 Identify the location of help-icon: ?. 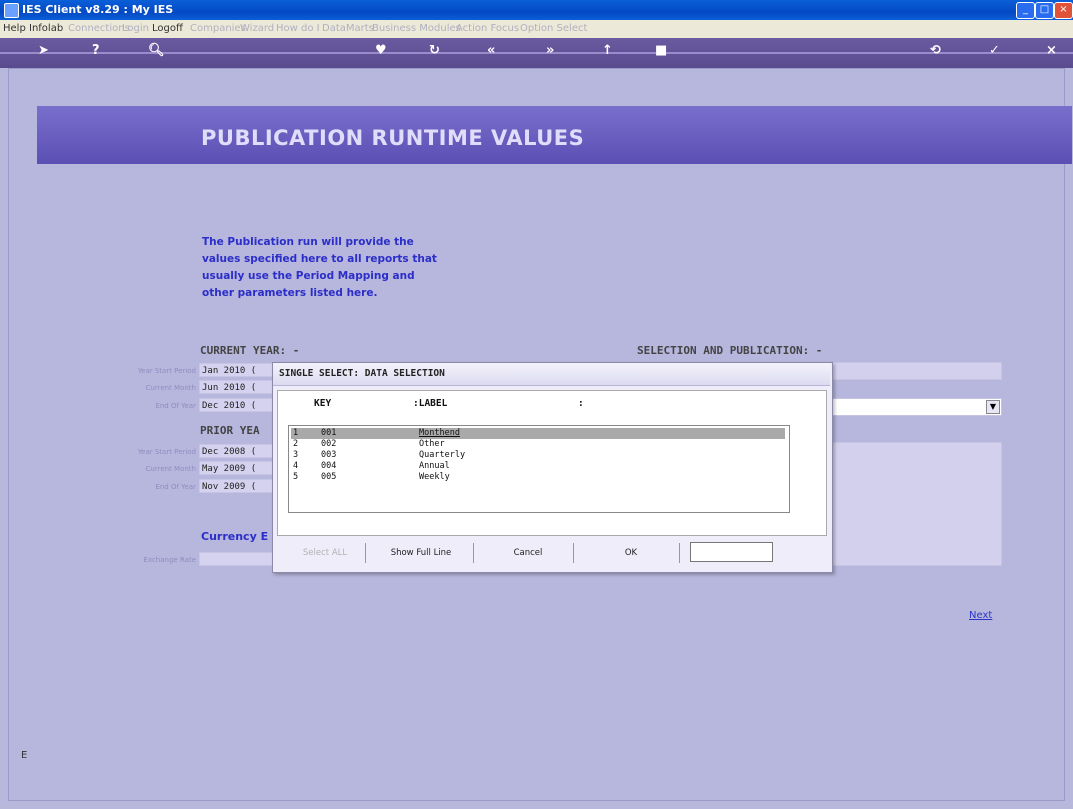
(96, 50).